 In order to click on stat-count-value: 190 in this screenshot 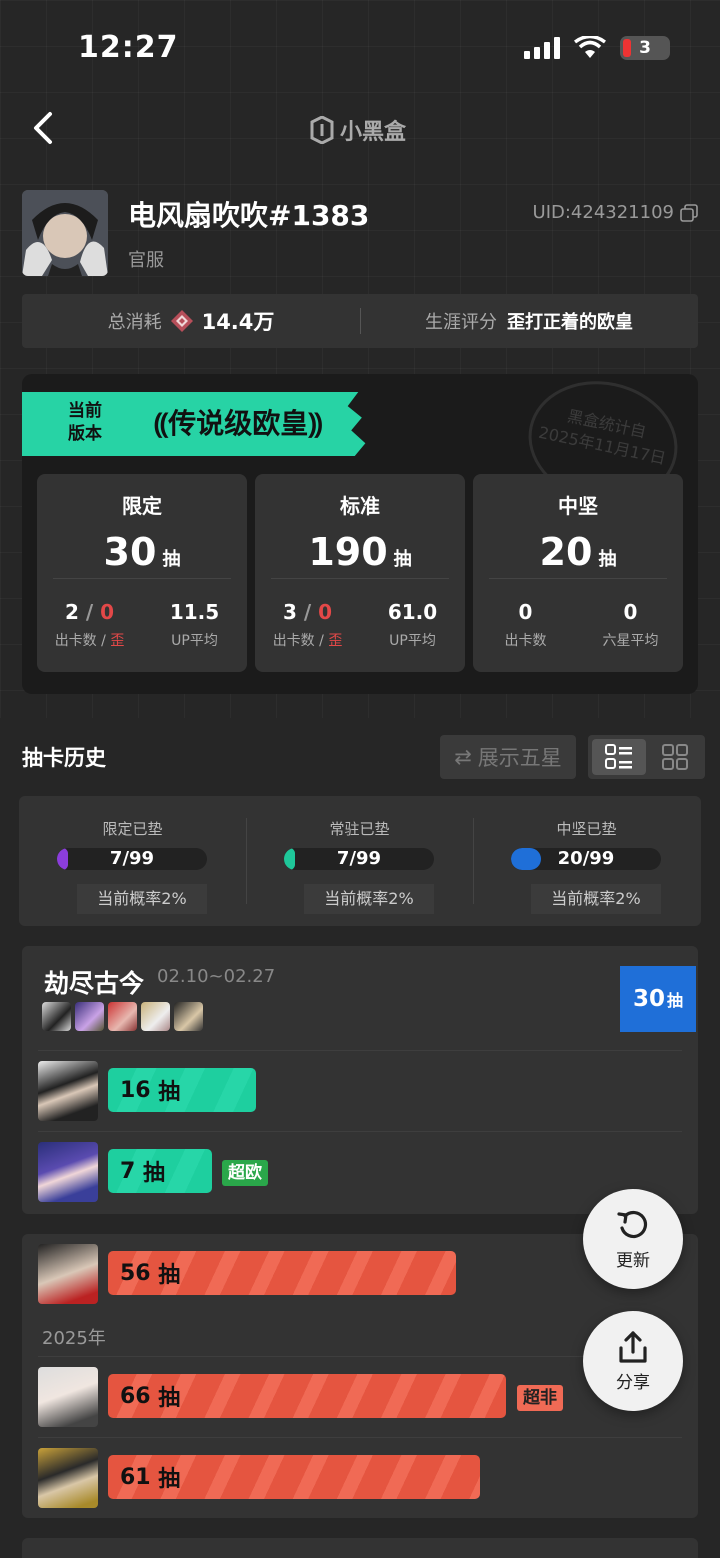, I will do `click(348, 552)`.